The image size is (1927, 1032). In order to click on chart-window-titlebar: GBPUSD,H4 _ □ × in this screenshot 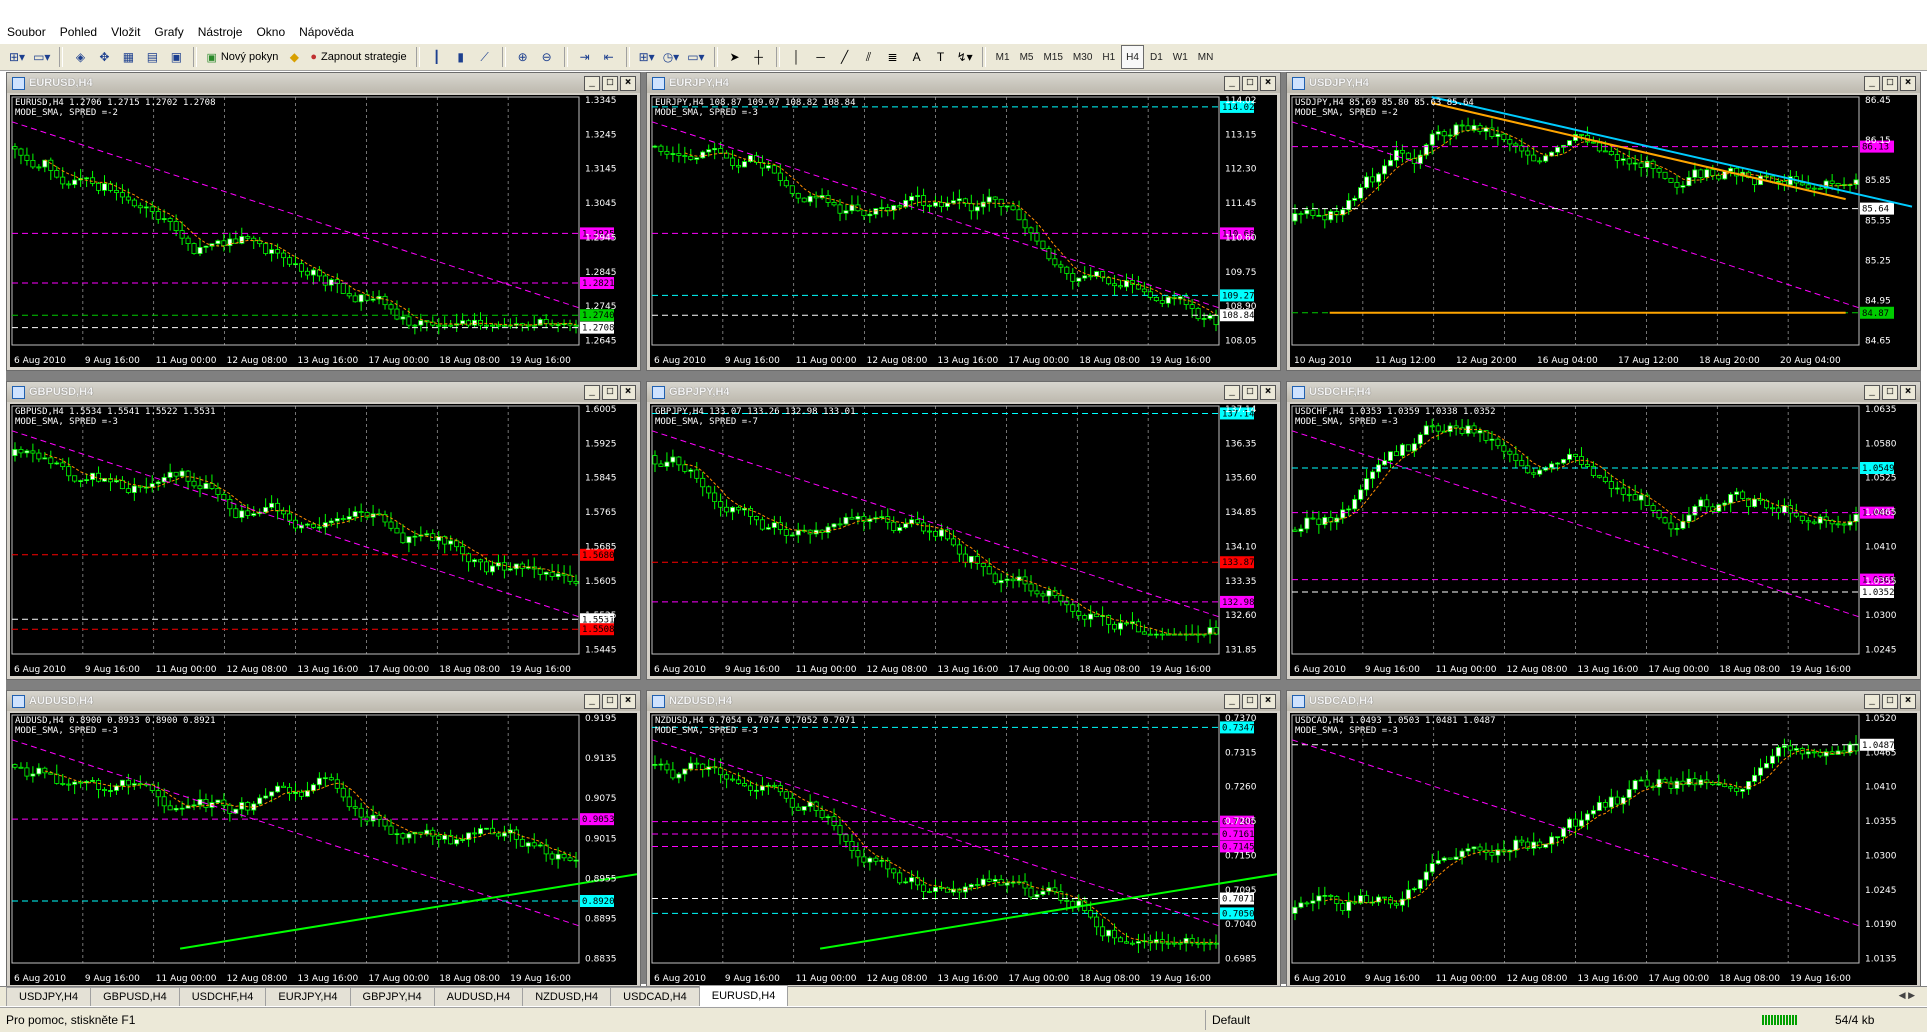, I will do `click(323, 392)`.